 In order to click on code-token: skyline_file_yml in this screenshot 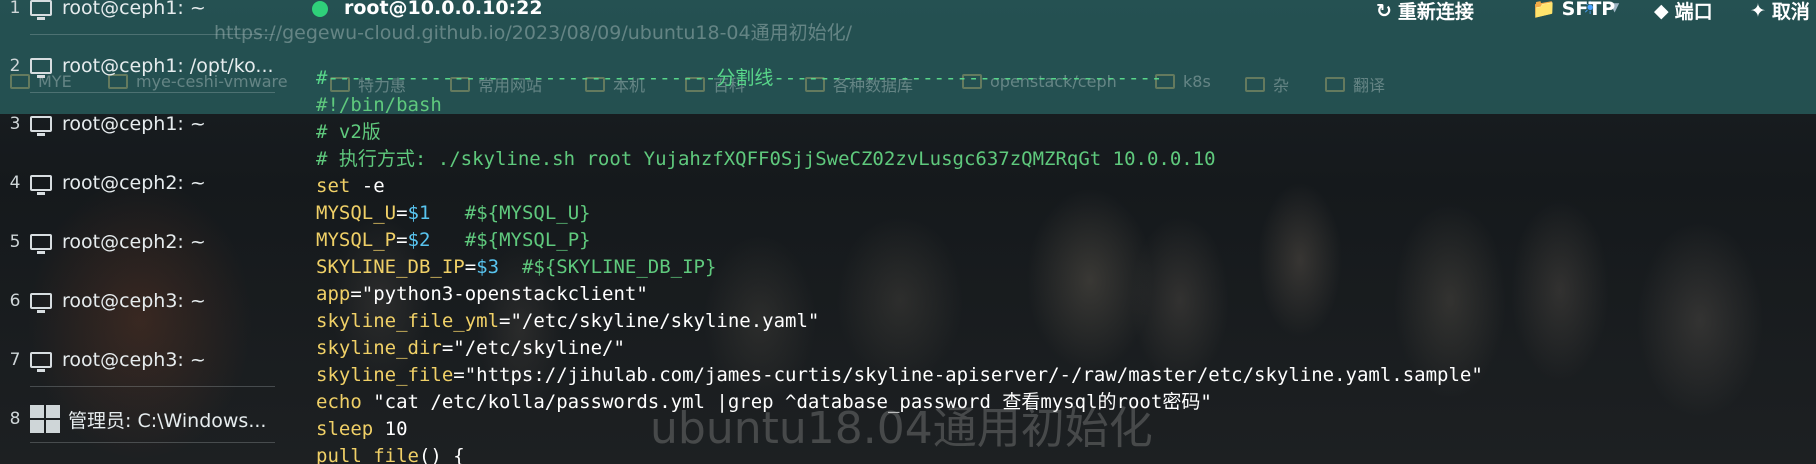, I will do `click(408, 321)`.